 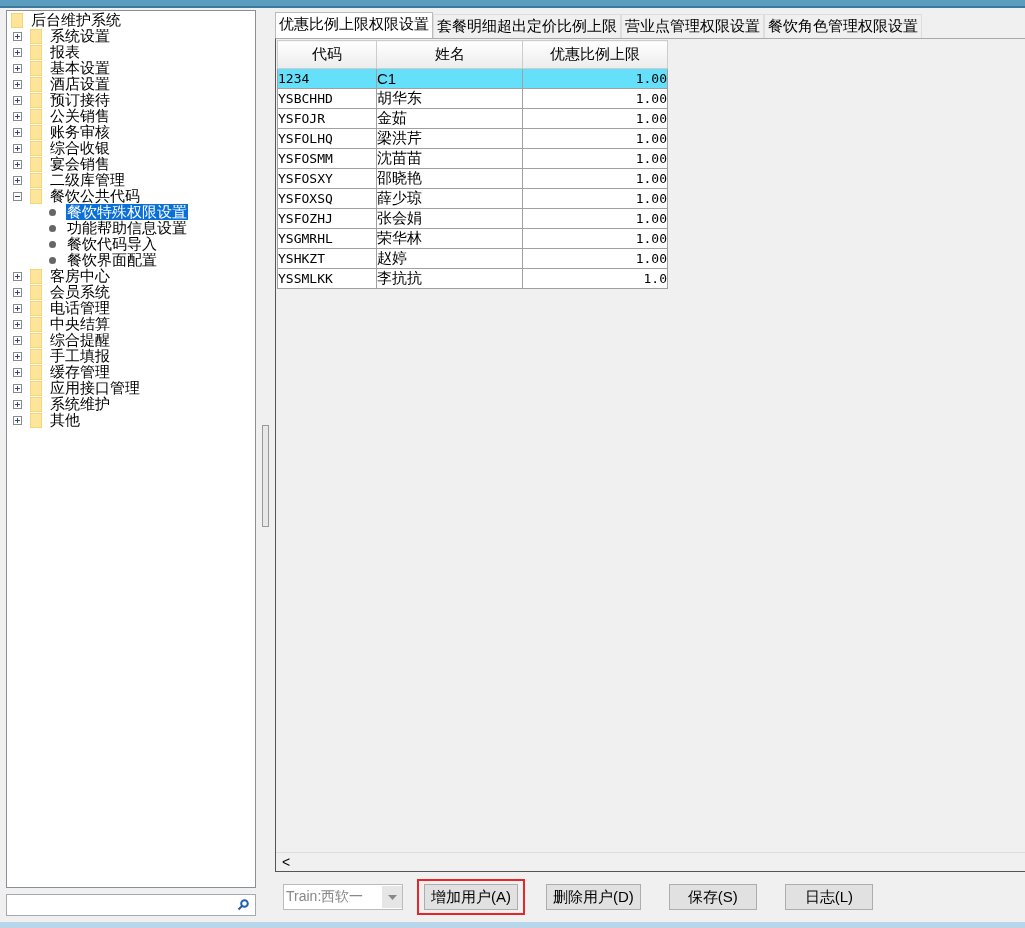 I want to click on table-row: 1234 C1 1.00, so click(x=472, y=78).